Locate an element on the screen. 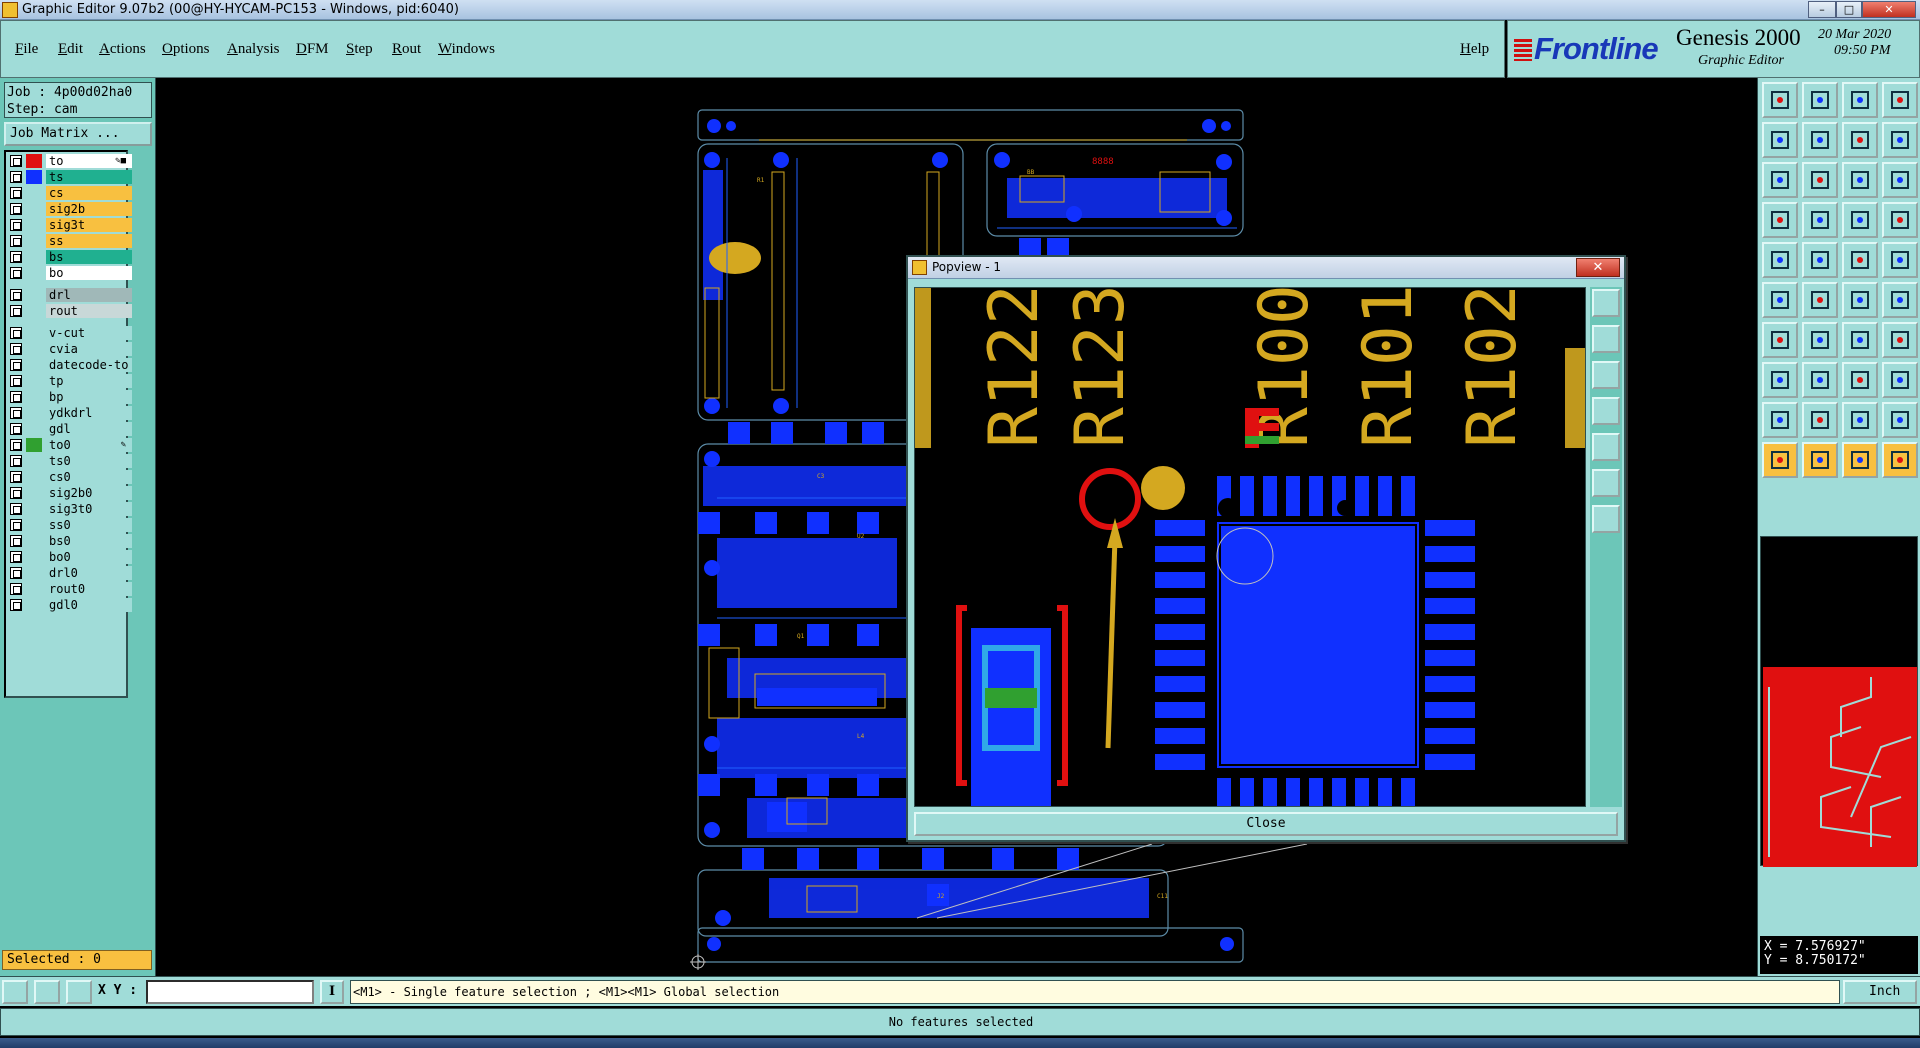  layer-name: ss0 is located at coordinates (89, 525).